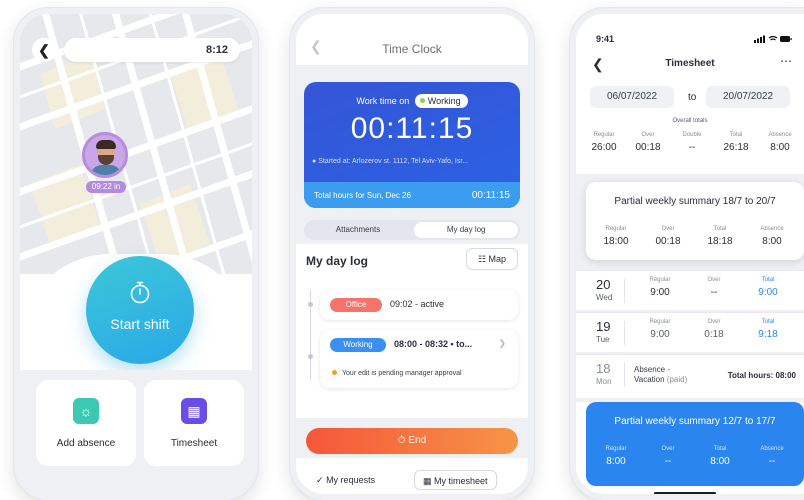 This screenshot has height=500, width=804. I want to click on date-to-label: to, so click(692, 97).